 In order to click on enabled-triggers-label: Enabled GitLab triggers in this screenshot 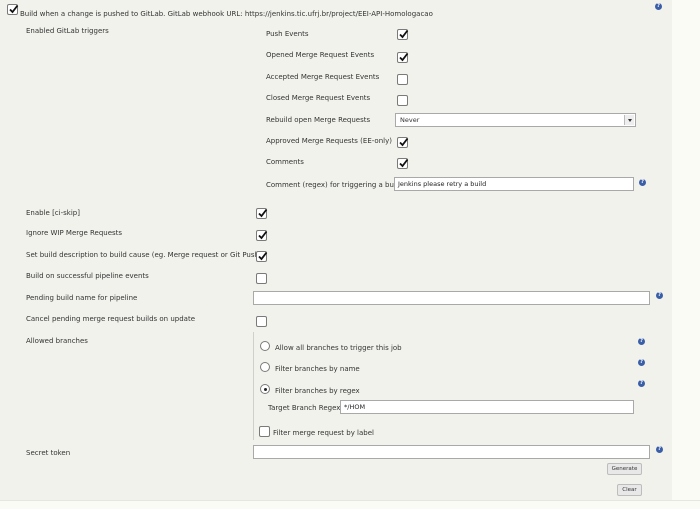, I will do `click(67, 31)`.